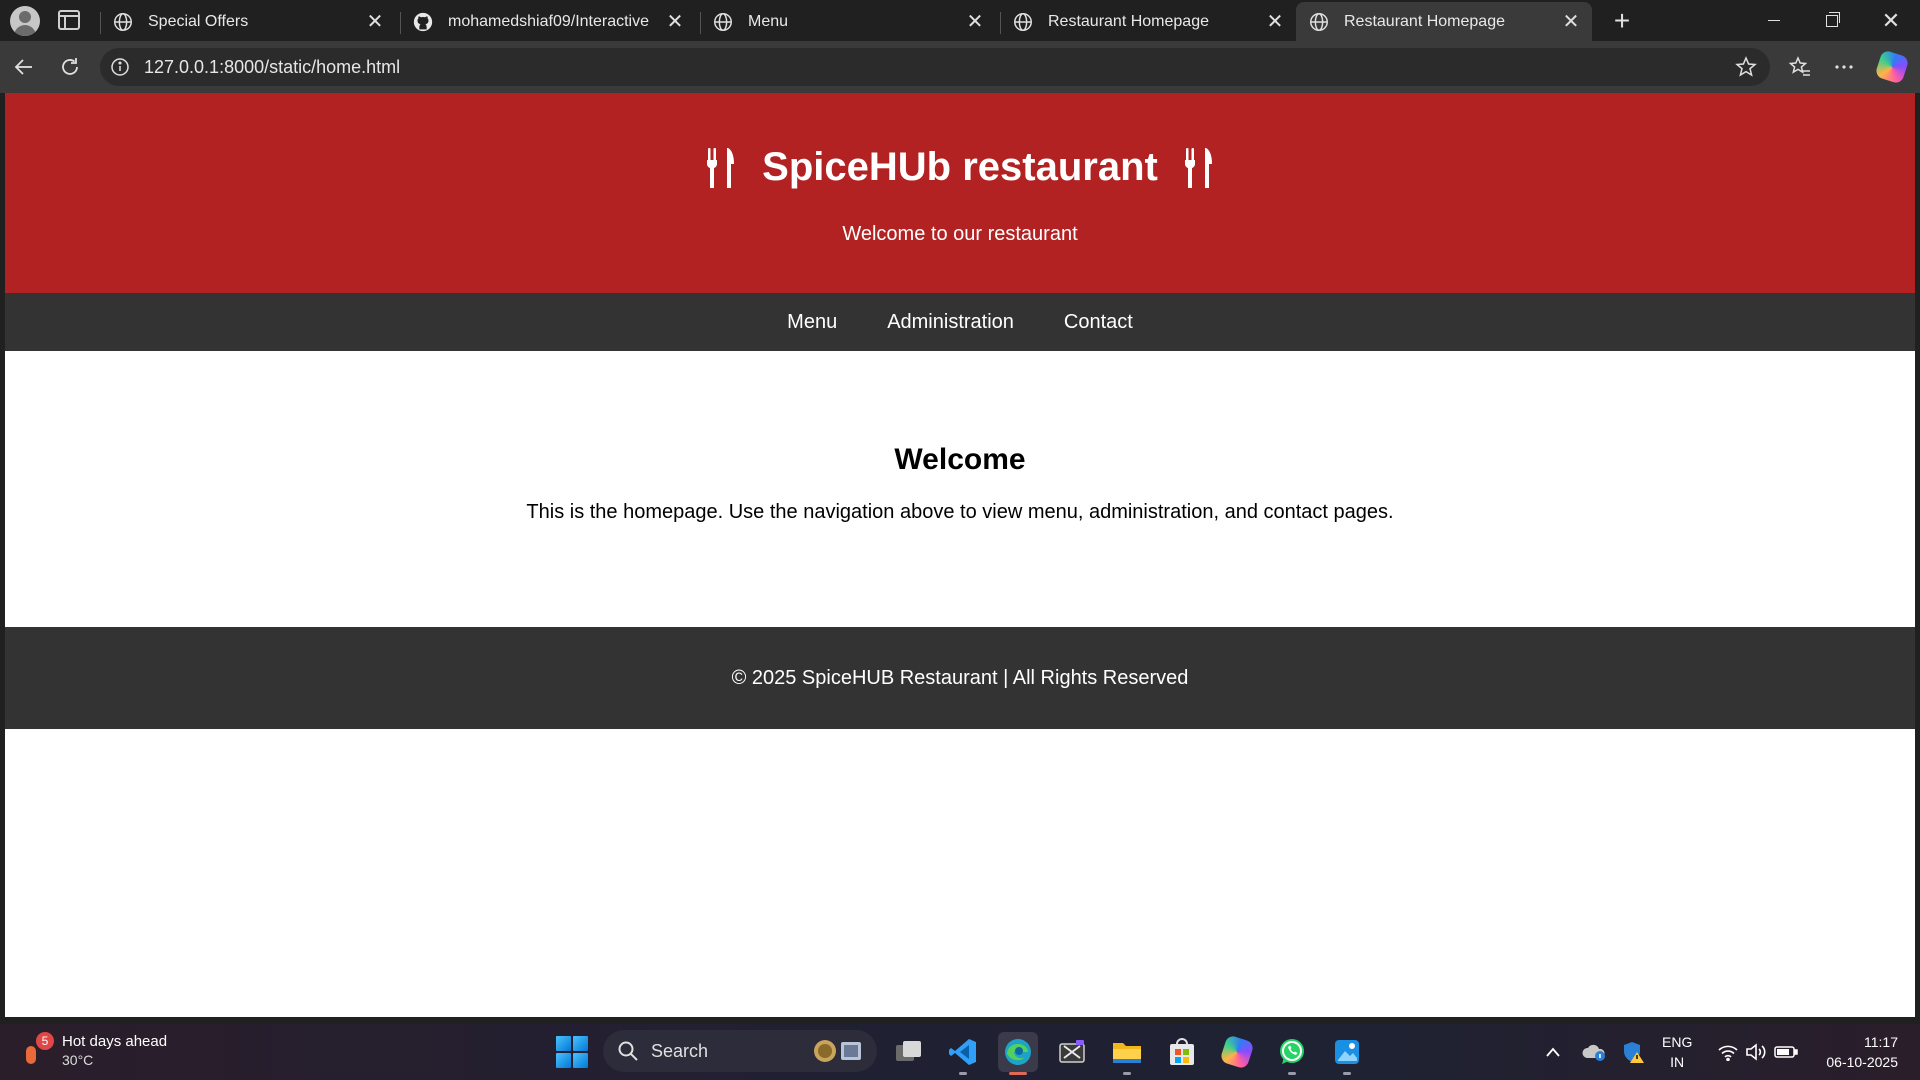 Image resolution: width=1920 pixels, height=1080 pixels. What do you see at coordinates (960, 459) in the screenshot?
I see `welcome-heading: Welcome` at bounding box center [960, 459].